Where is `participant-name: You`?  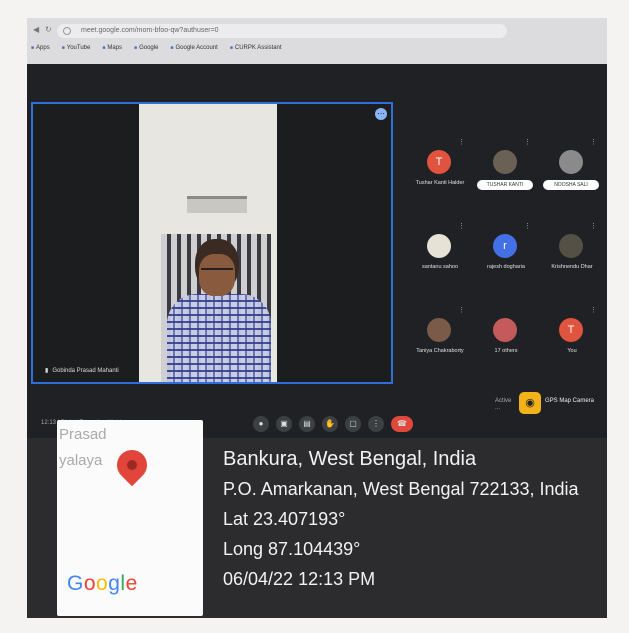 participant-name: You is located at coordinates (572, 351).